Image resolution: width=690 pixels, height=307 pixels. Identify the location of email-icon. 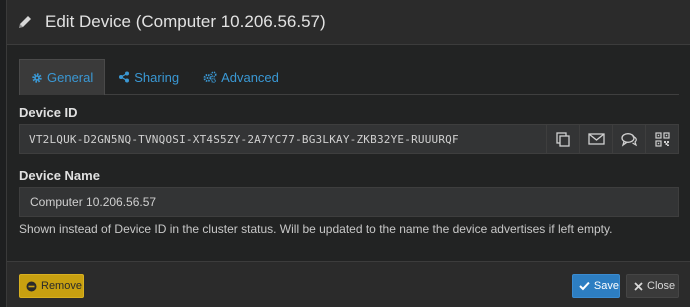
(596, 139).